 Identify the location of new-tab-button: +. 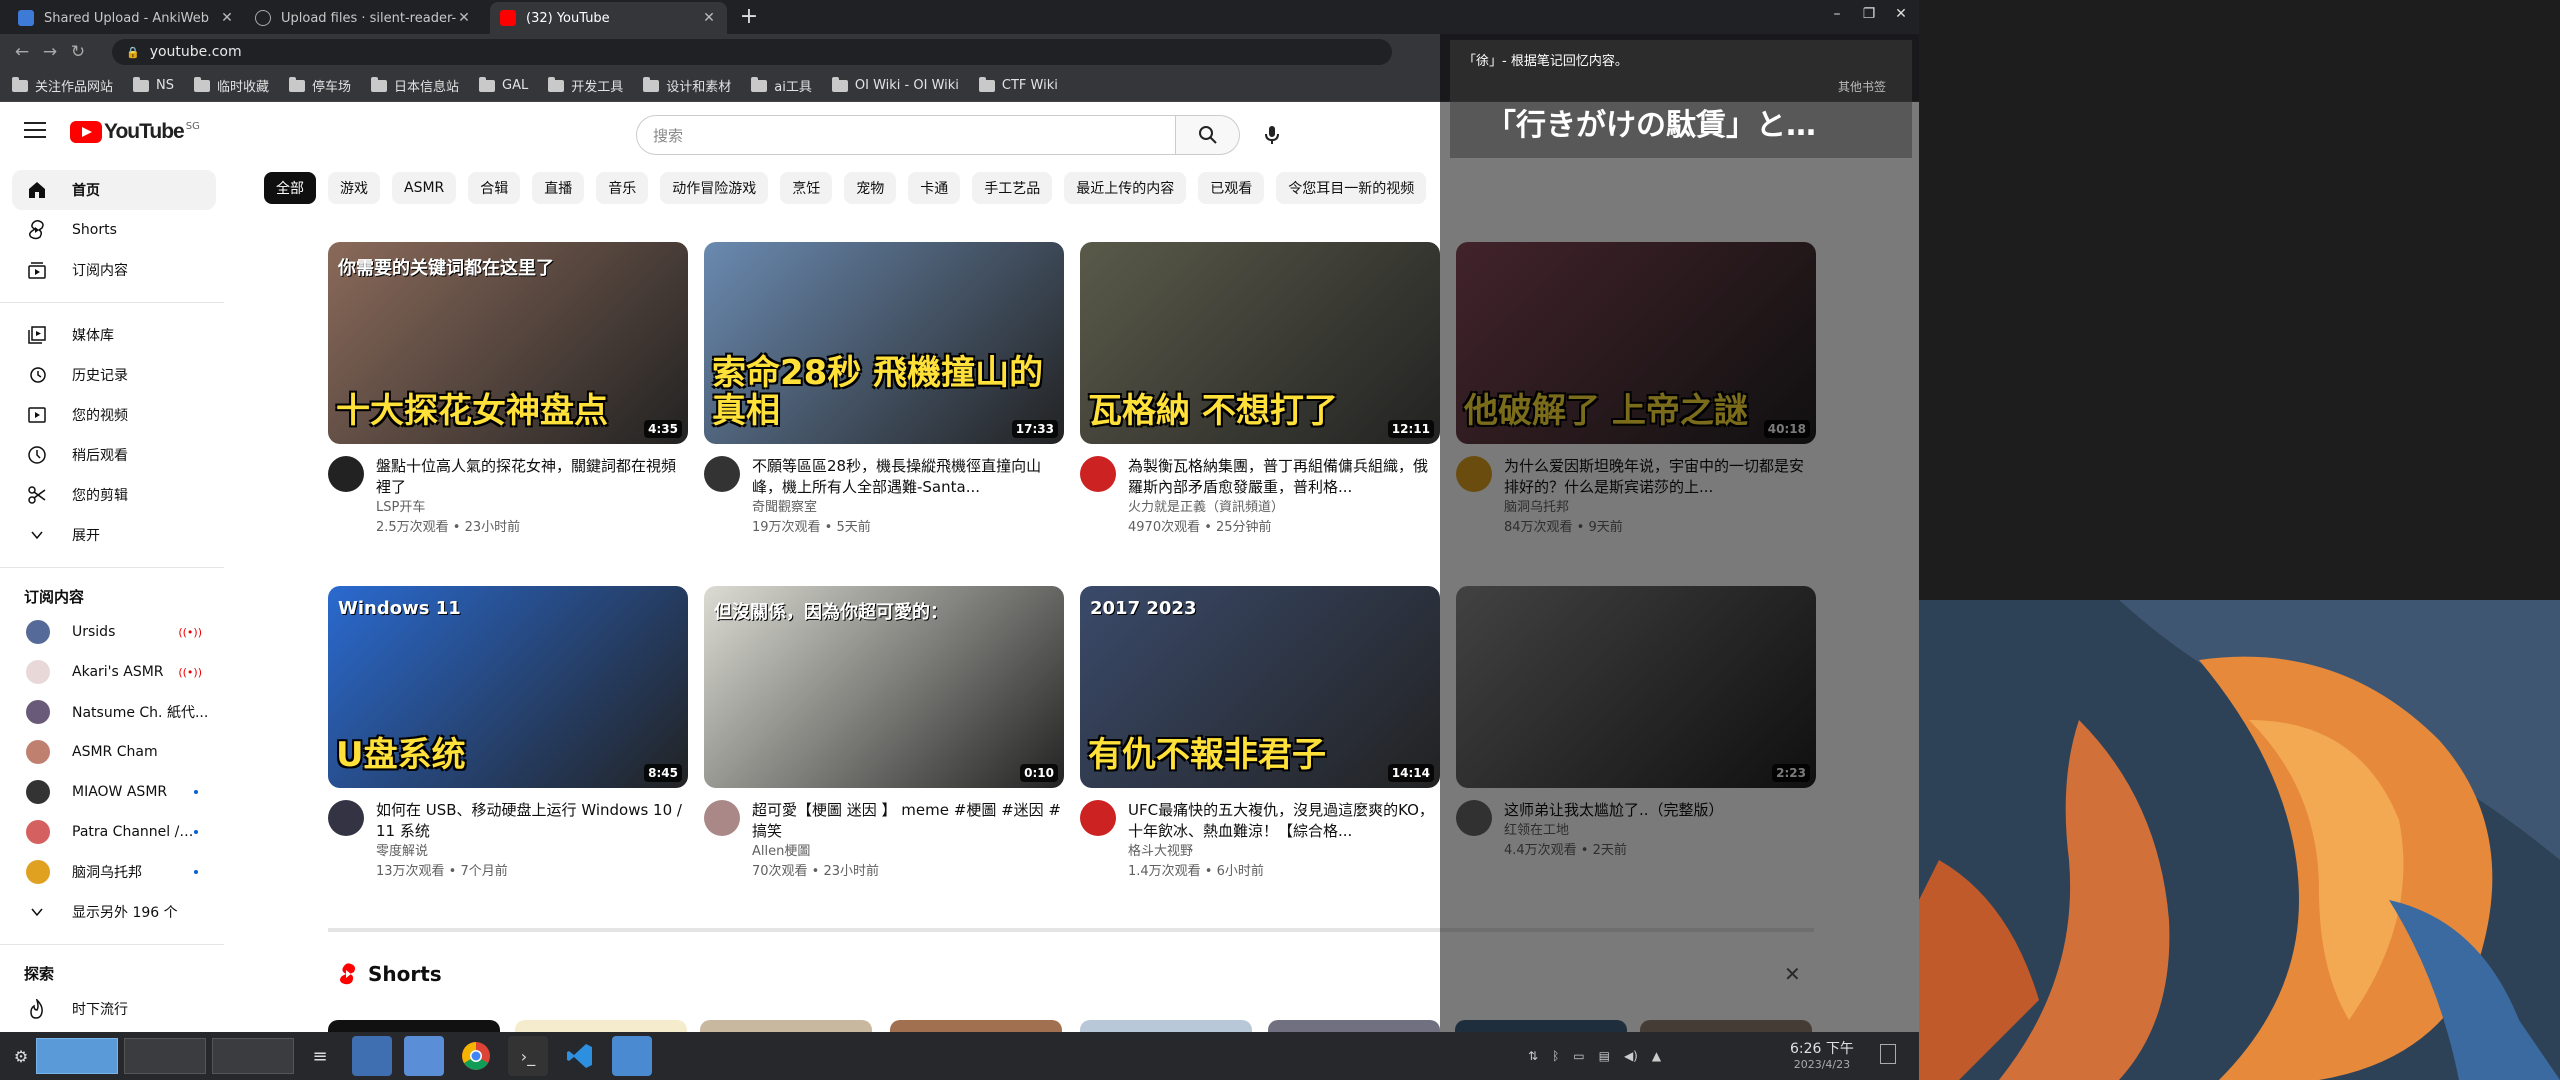
(749, 16).